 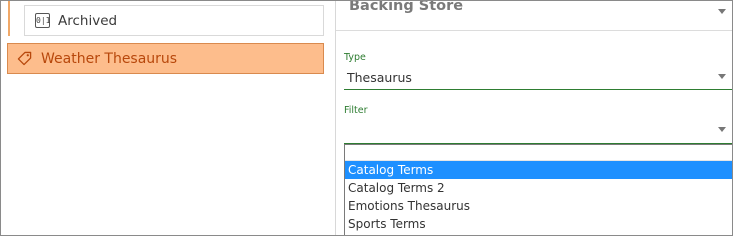 I want to click on filter-label: Filter, so click(x=356, y=110).